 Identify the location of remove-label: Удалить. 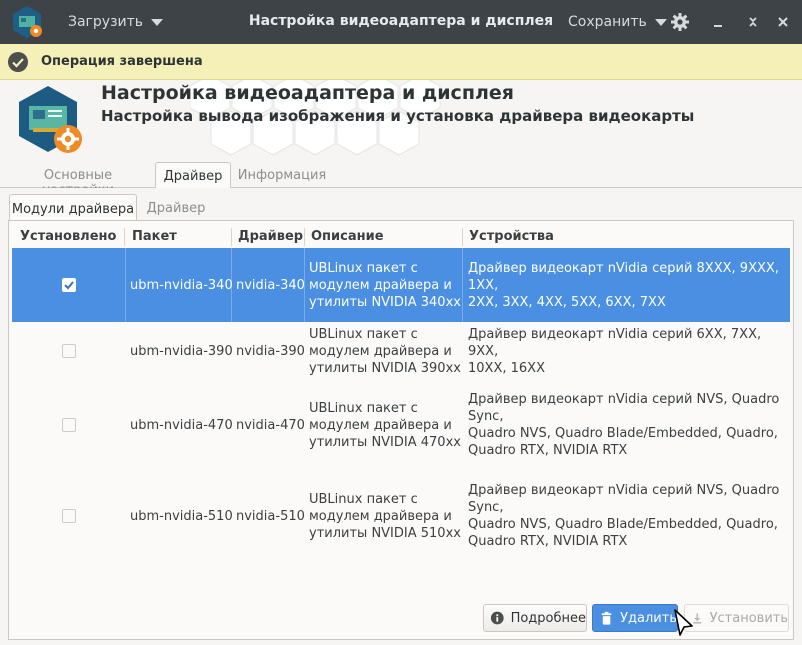
(648, 618).